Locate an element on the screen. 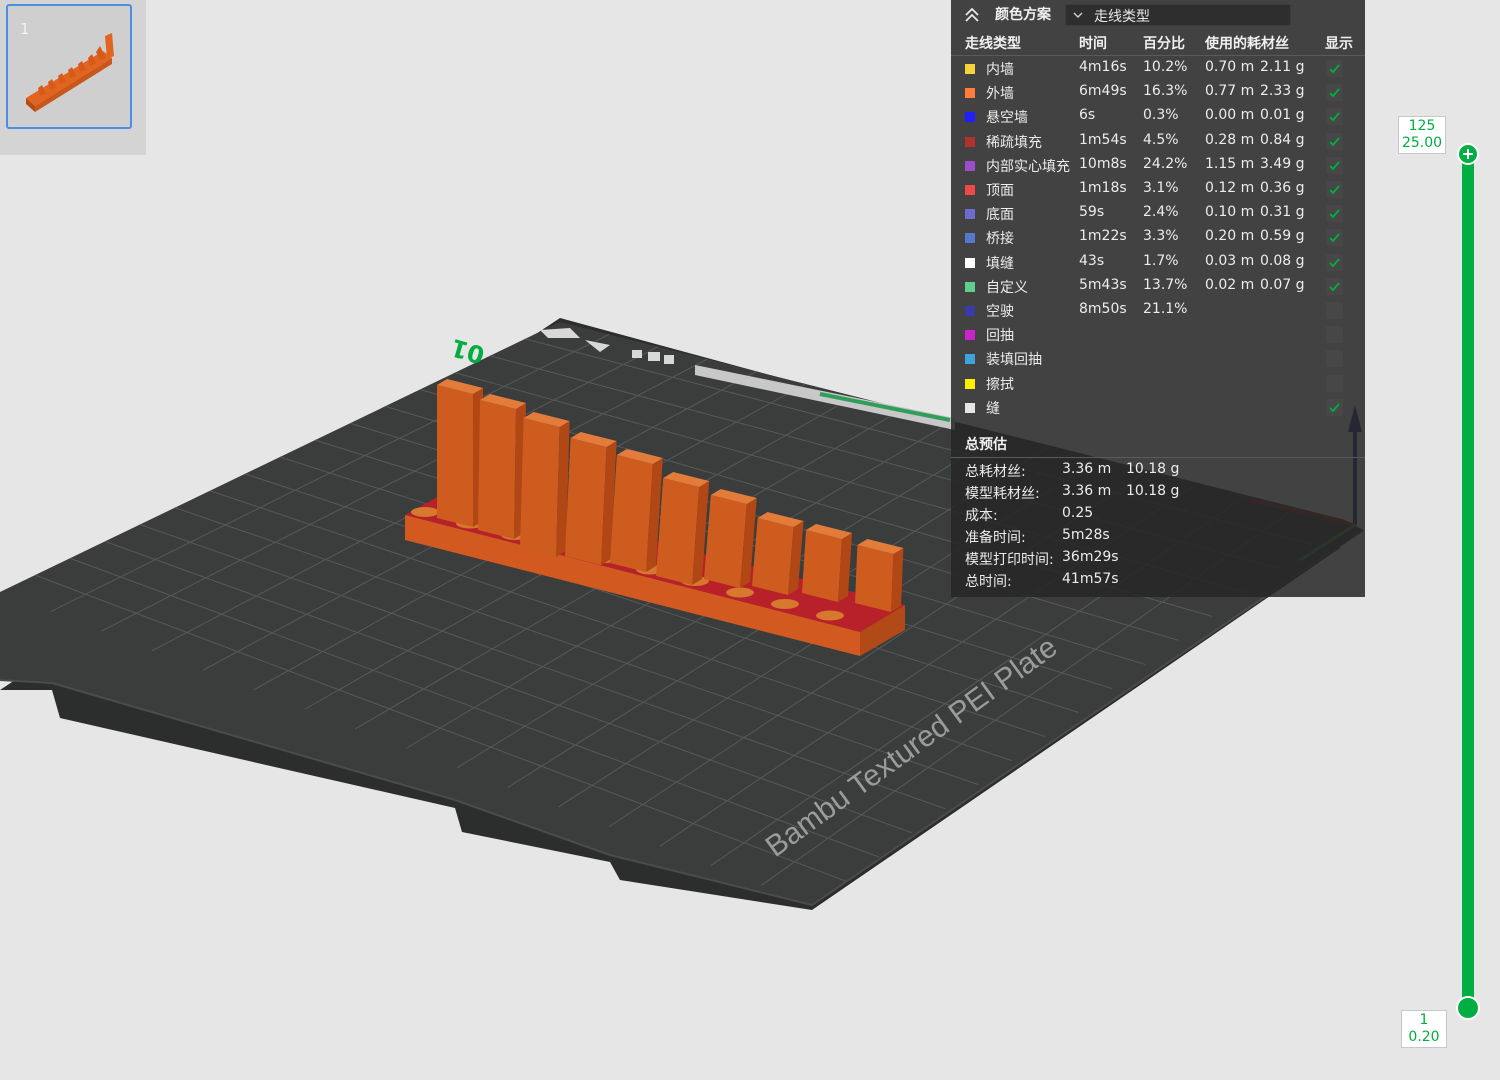 This screenshot has height=1080, width=1500. legend-weight: 0.31 g is located at coordinates (1282, 212).